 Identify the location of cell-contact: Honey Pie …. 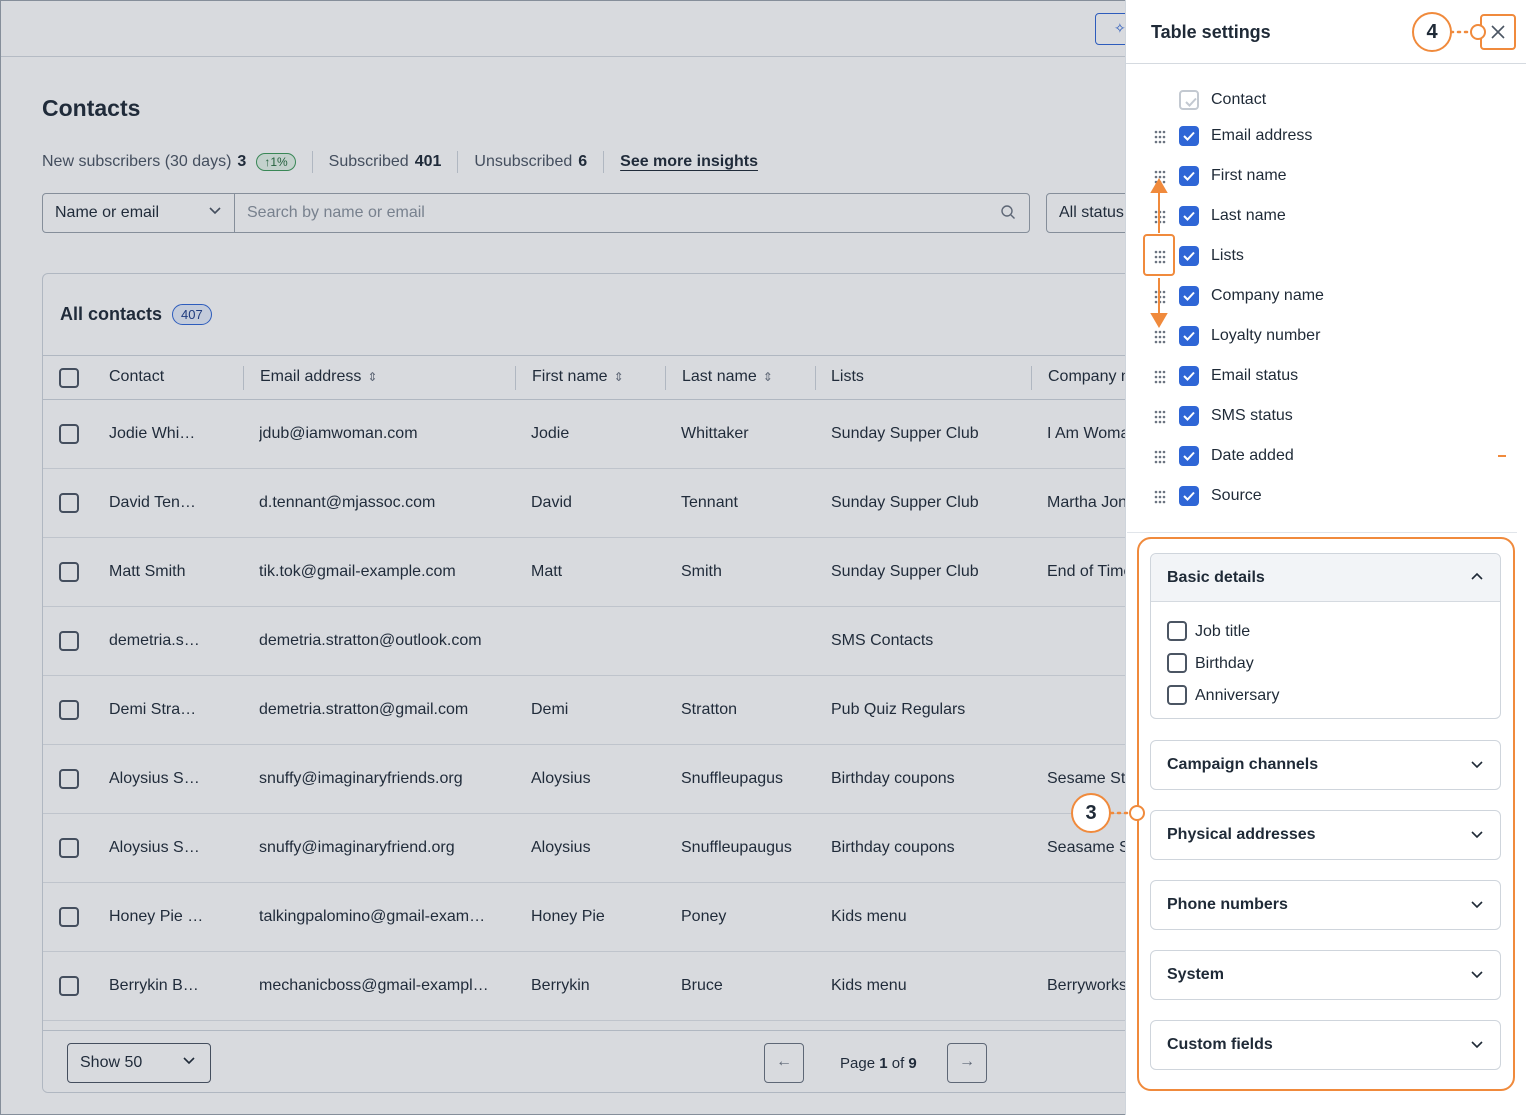
(169, 917).